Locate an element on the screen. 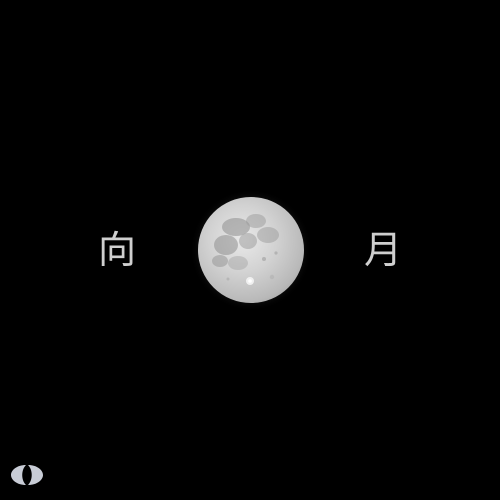  title-char-right: 月 is located at coordinates (383, 250).